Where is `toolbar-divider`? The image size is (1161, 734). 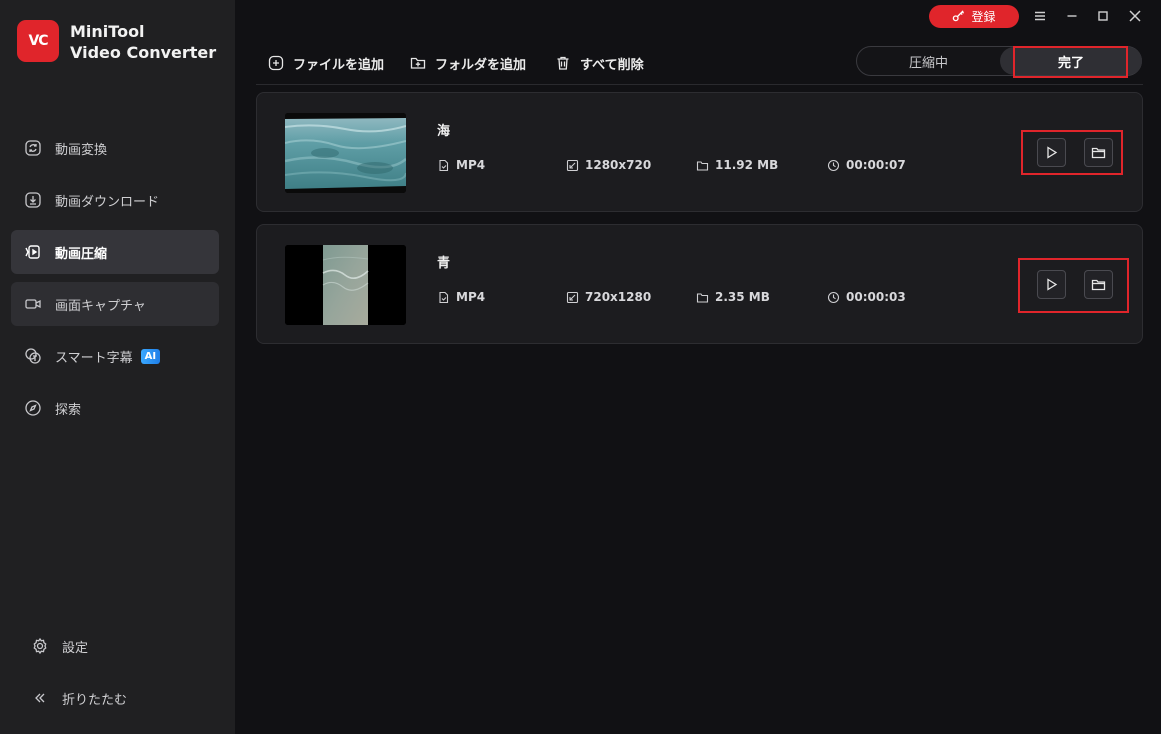 toolbar-divider is located at coordinates (699, 84).